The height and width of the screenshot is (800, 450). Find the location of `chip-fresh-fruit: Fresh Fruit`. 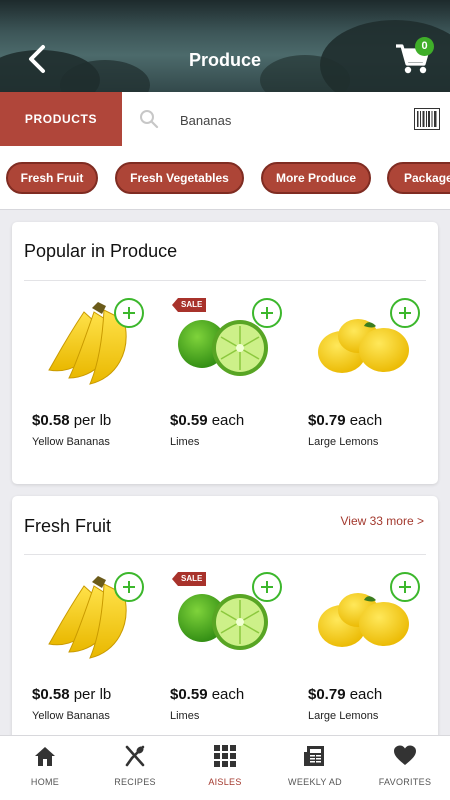

chip-fresh-fruit: Fresh Fruit is located at coordinates (52, 178).